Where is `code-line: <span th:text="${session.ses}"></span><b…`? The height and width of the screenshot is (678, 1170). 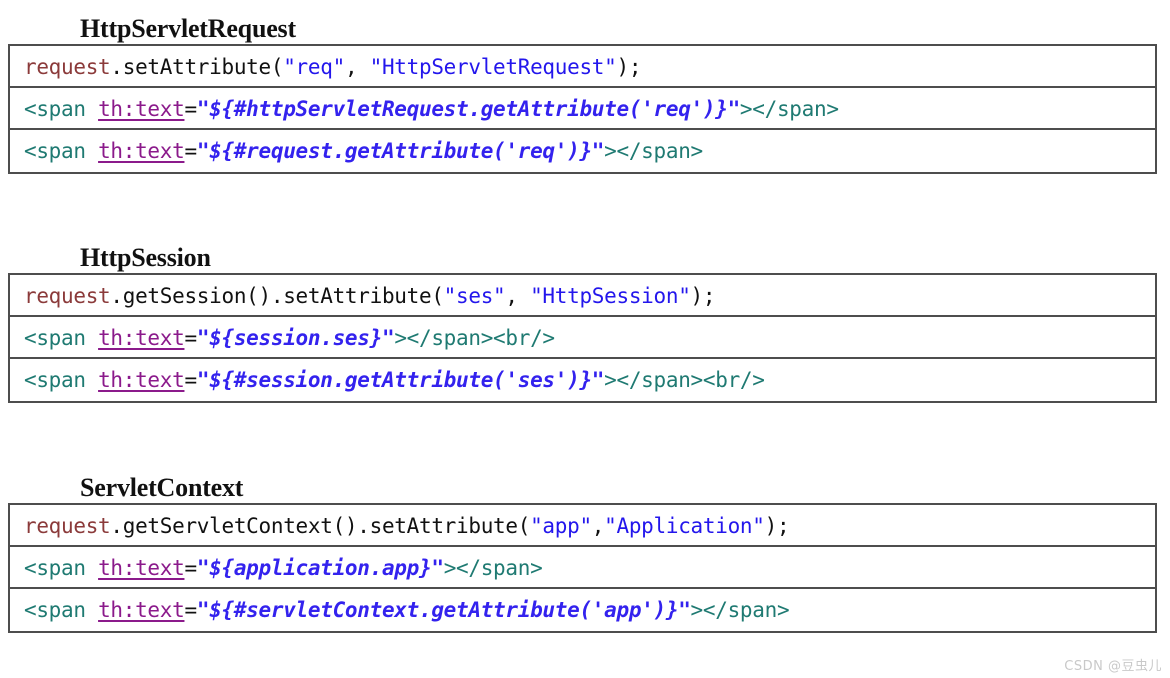 code-line: <span th:text="${session.ses}"></span><b… is located at coordinates (289, 337).